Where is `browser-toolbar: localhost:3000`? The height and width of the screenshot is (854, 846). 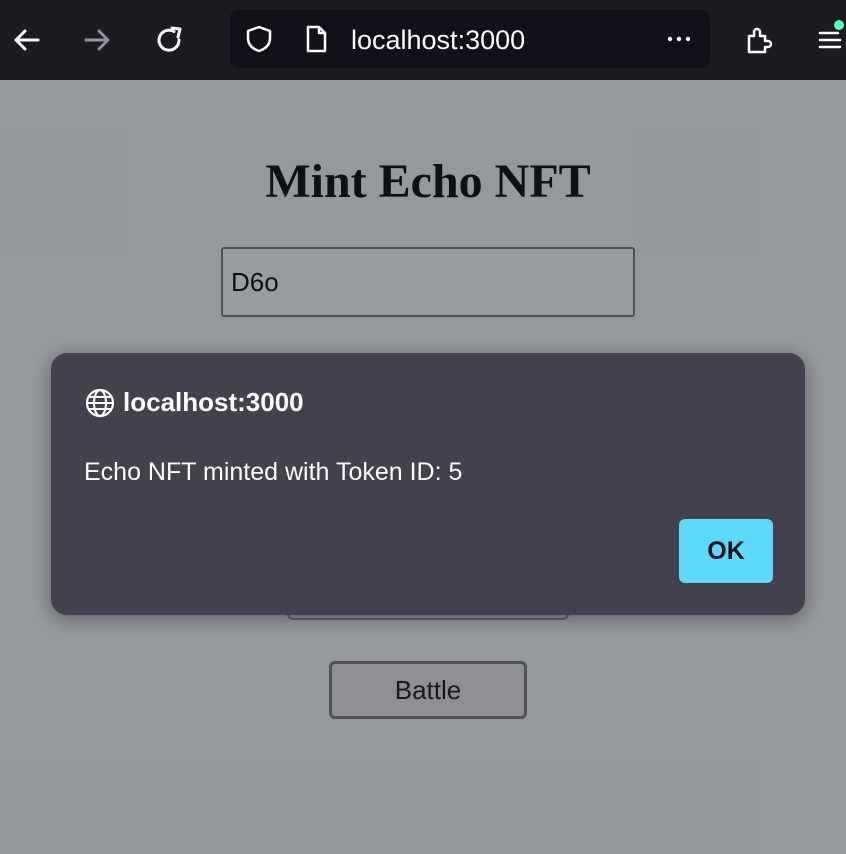 browser-toolbar: localhost:3000 is located at coordinates (423, 40).